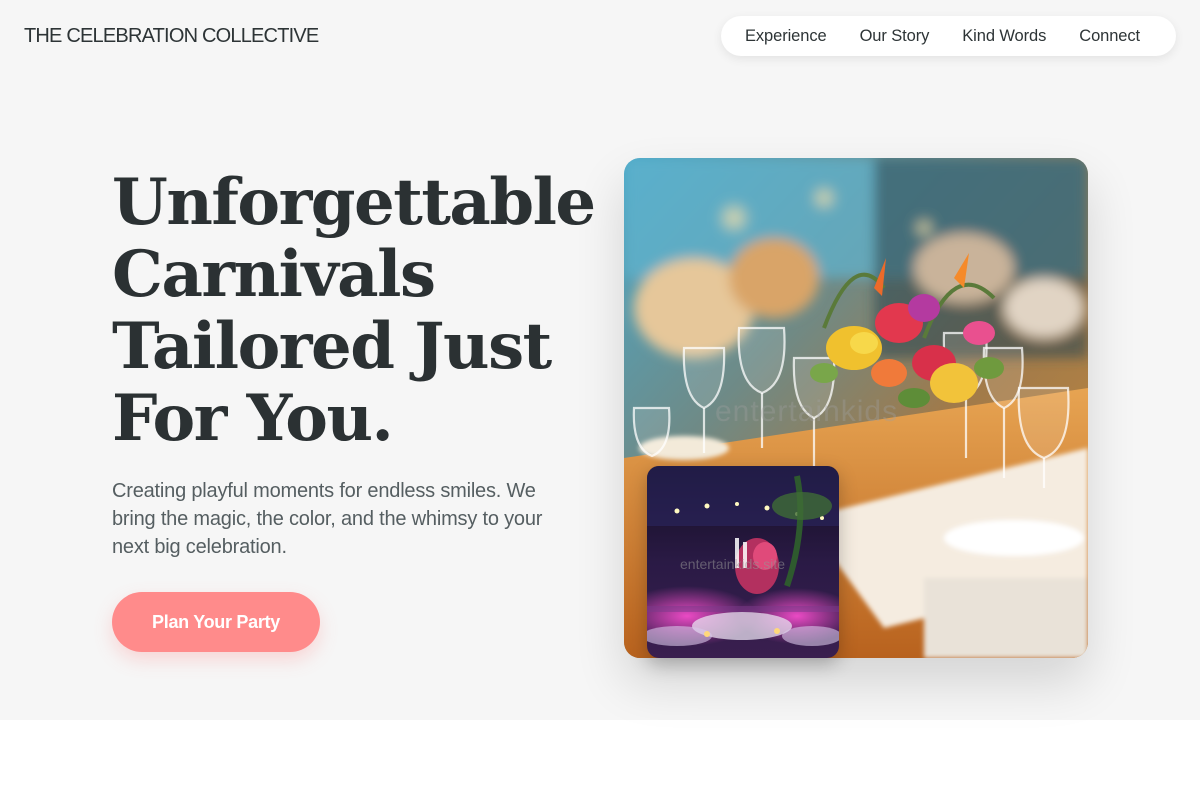  I want to click on main-photo-watermark: entertainkids, so click(807, 411).